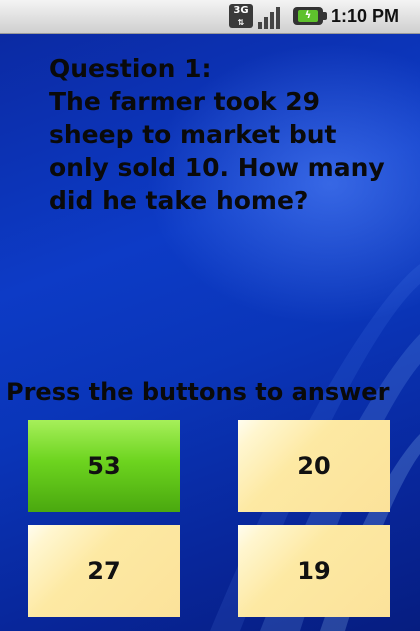 This screenshot has width=420, height=631. What do you see at coordinates (314, 466) in the screenshot?
I see `answer-button-2: 20` at bounding box center [314, 466].